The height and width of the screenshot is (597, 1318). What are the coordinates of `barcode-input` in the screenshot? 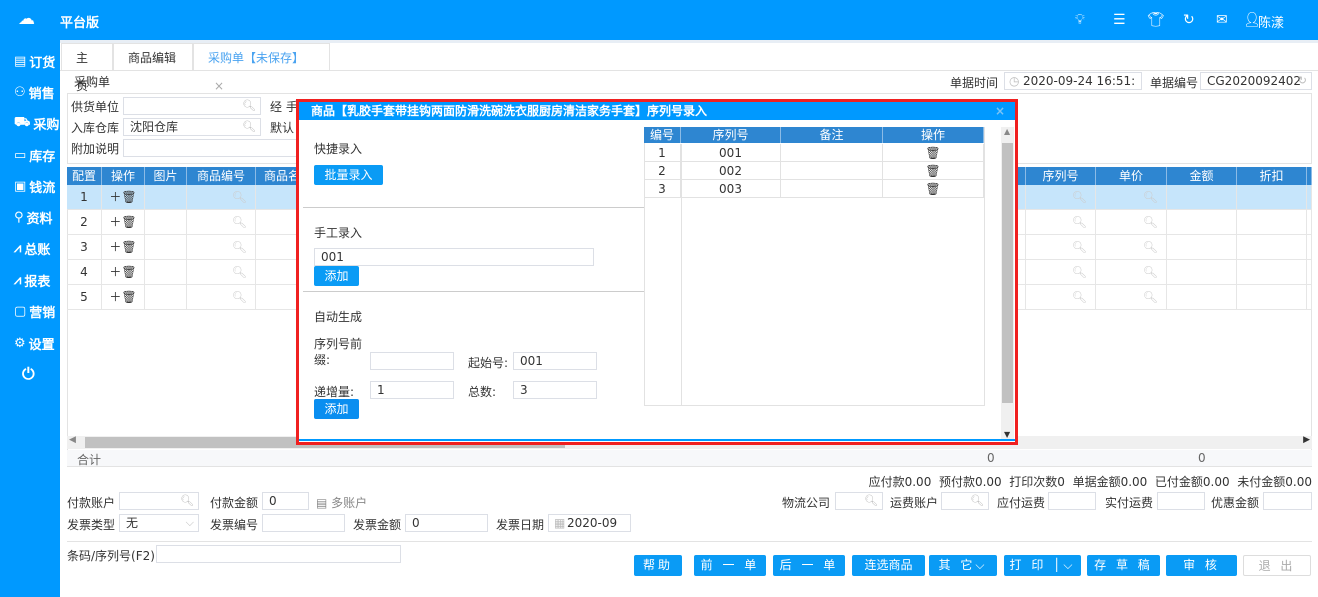 It's located at (278, 554).